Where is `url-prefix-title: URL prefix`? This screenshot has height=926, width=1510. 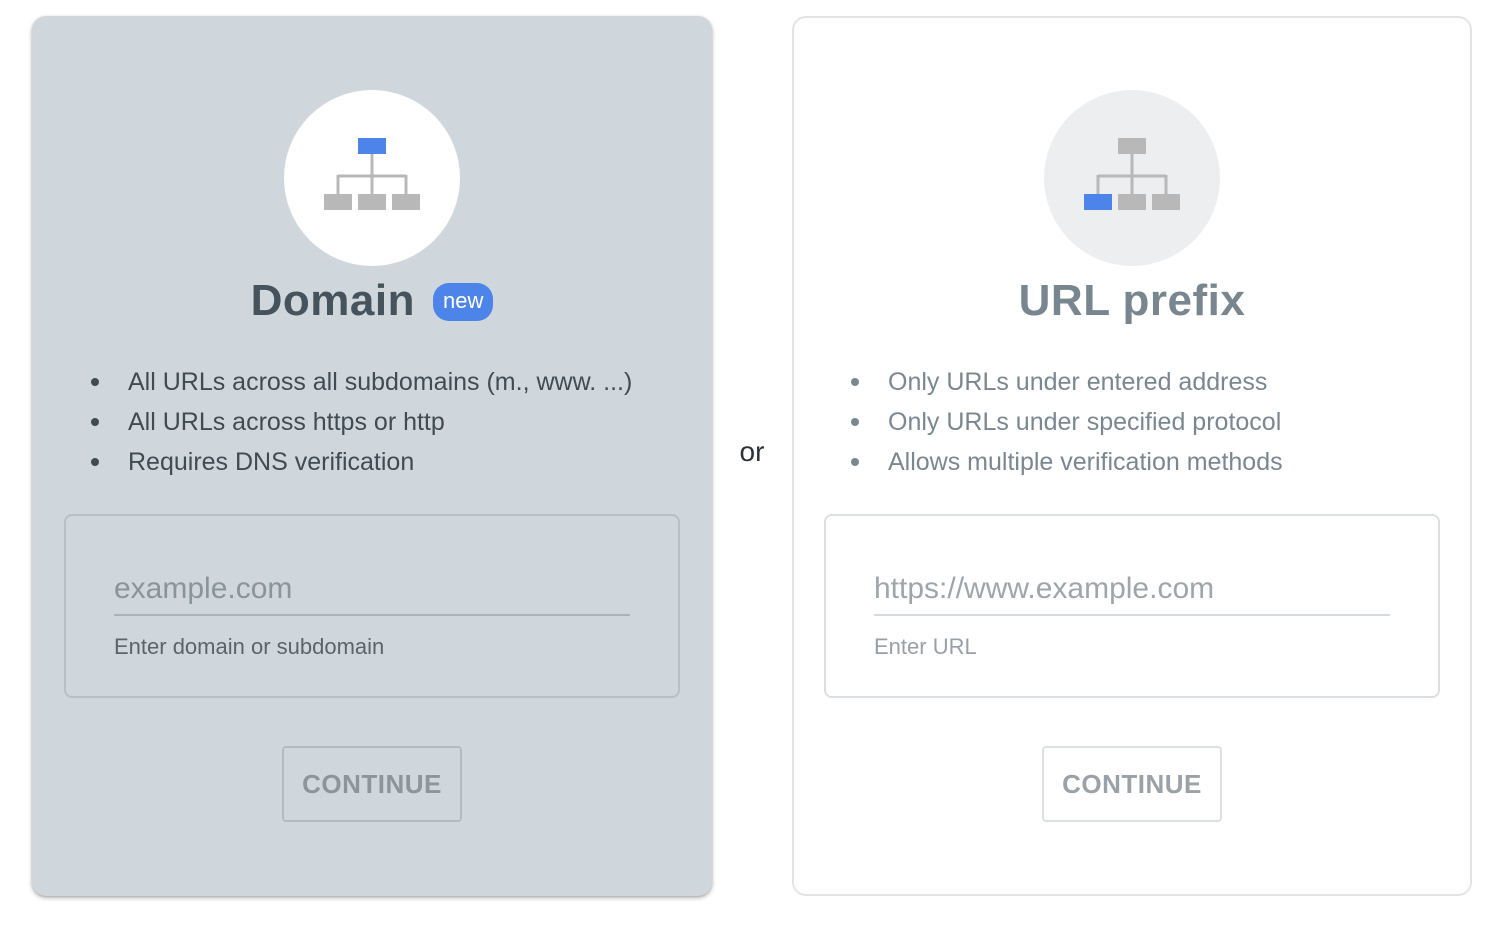 url-prefix-title: URL prefix is located at coordinates (1132, 300).